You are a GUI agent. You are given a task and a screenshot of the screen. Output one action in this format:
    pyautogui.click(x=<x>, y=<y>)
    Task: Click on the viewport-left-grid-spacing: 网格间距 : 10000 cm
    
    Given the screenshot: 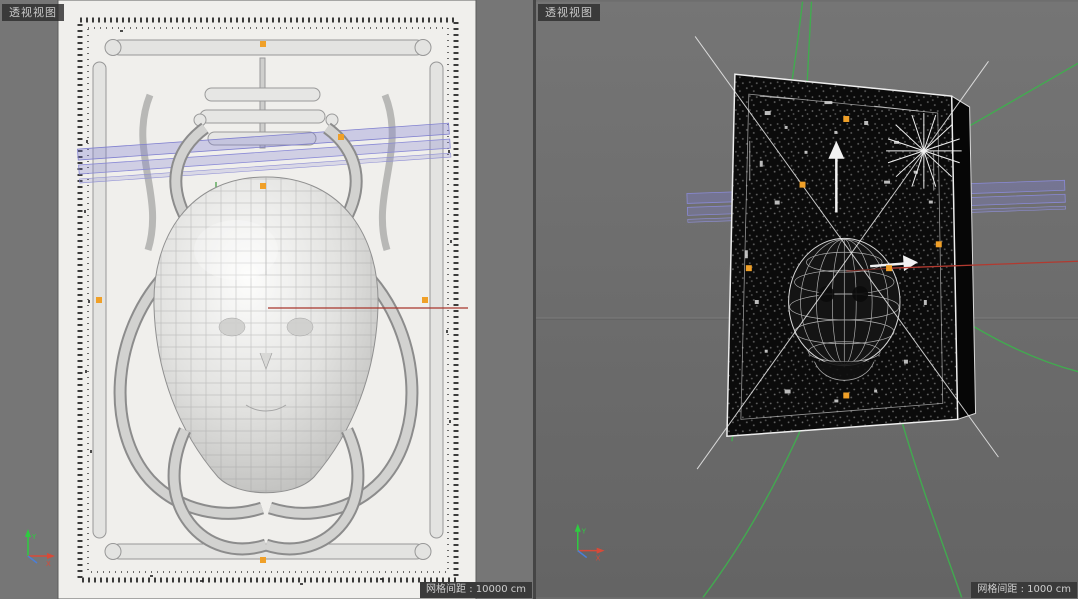 What is the action you would take?
    pyautogui.click(x=476, y=590)
    